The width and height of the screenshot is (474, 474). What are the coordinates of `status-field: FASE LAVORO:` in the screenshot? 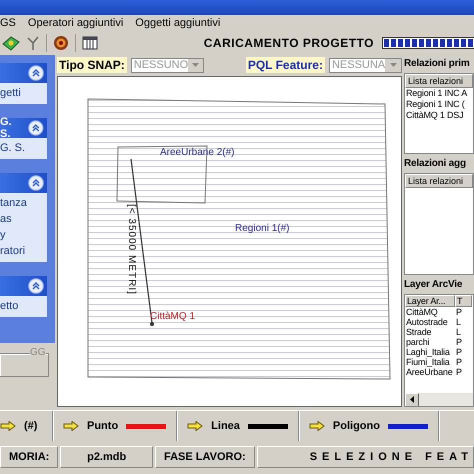 It's located at (204, 457).